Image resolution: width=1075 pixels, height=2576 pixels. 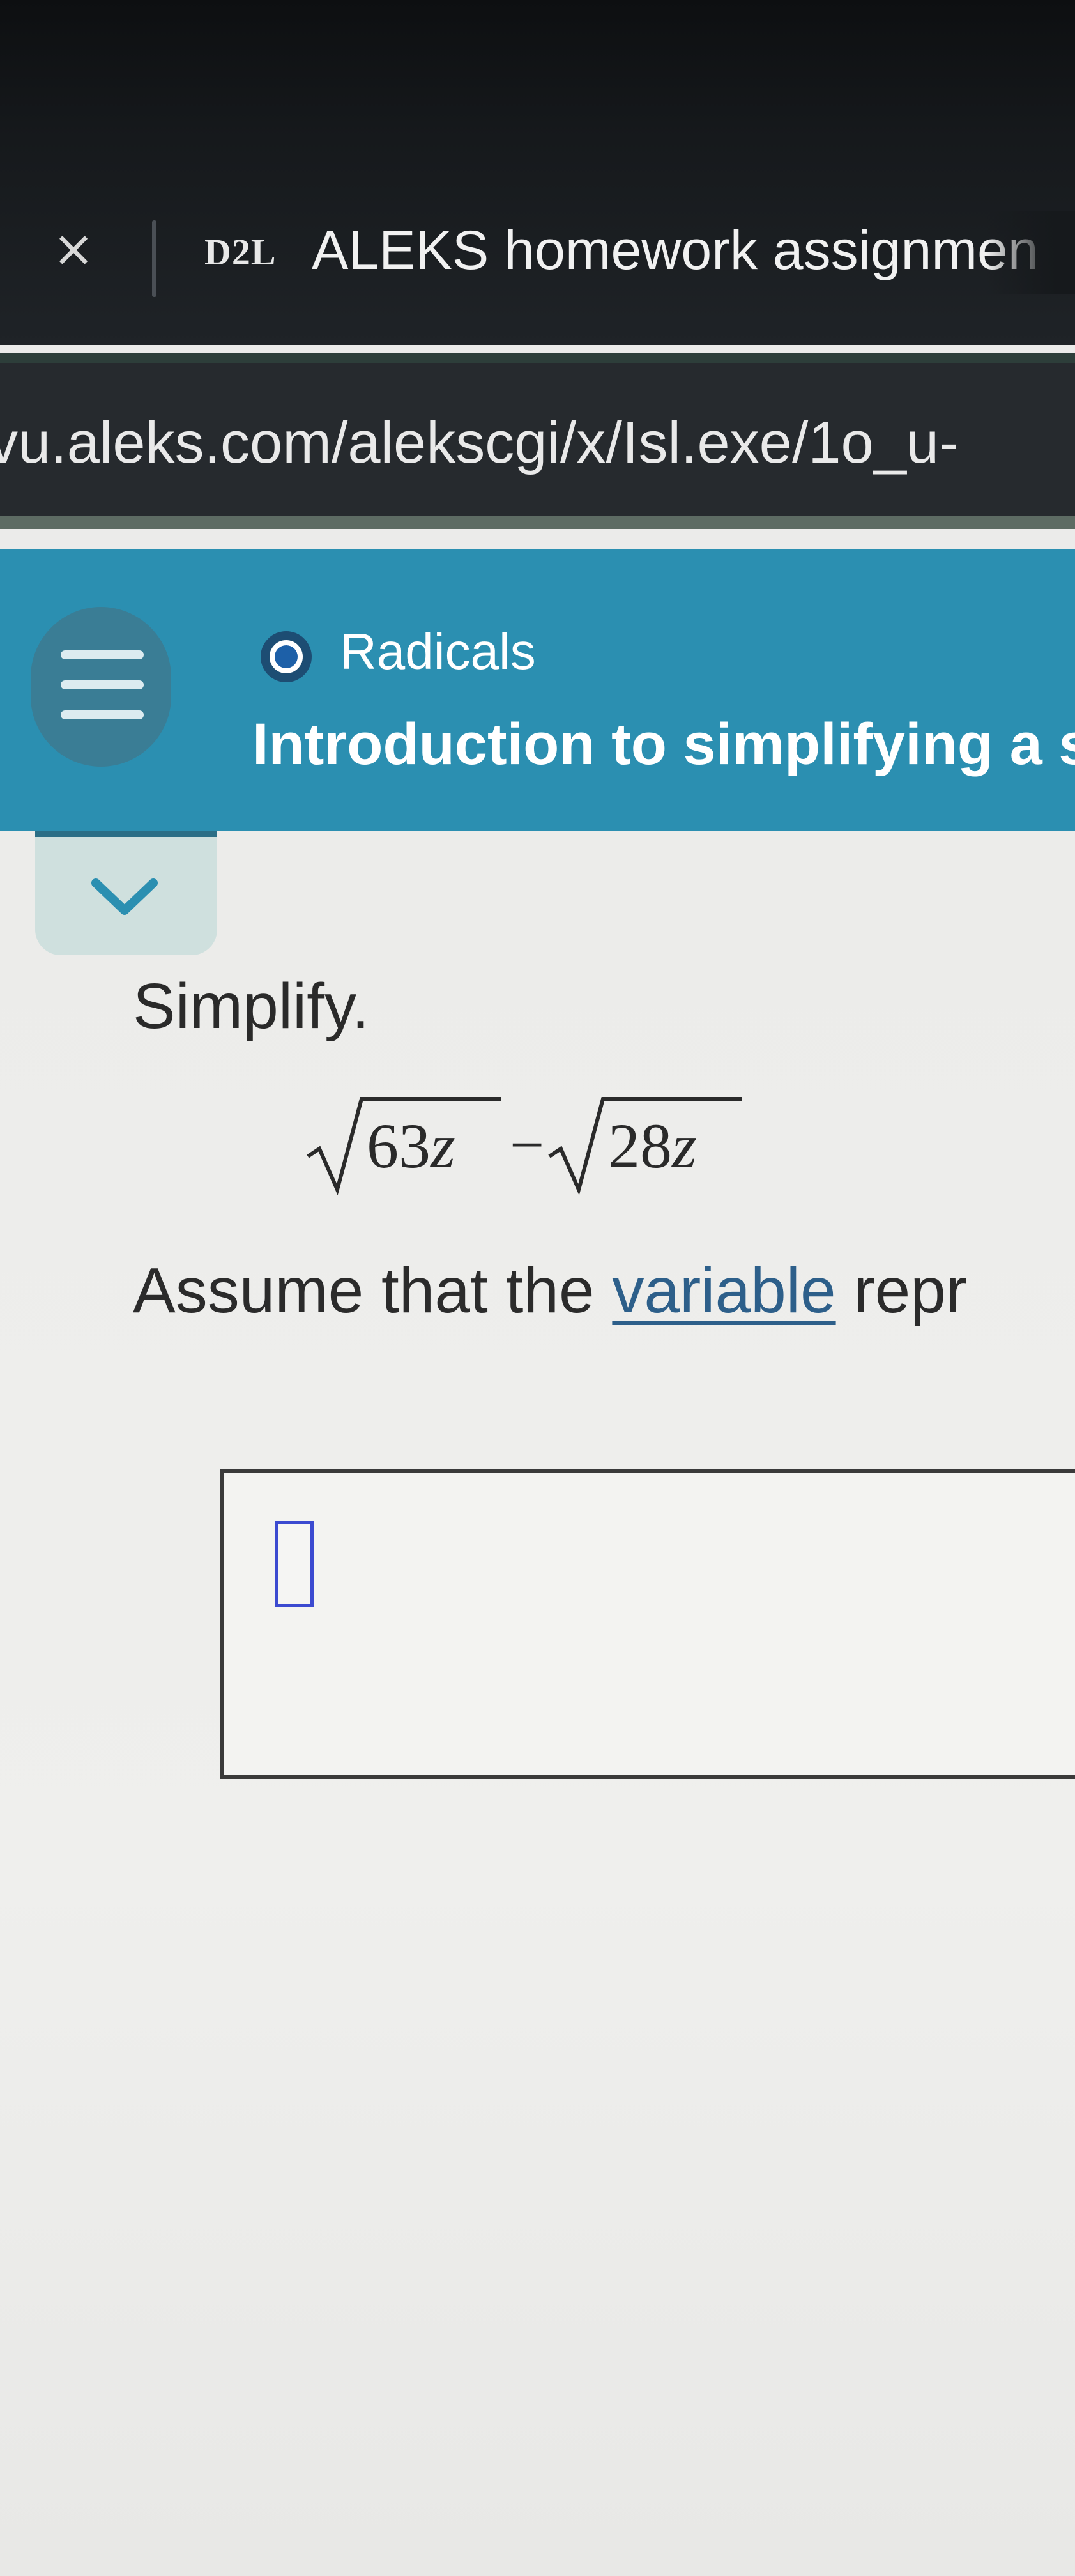 What do you see at coordinates (537, 522) in the screenshot?
I see `address-bar-underline` at bounding box center [537, 522].